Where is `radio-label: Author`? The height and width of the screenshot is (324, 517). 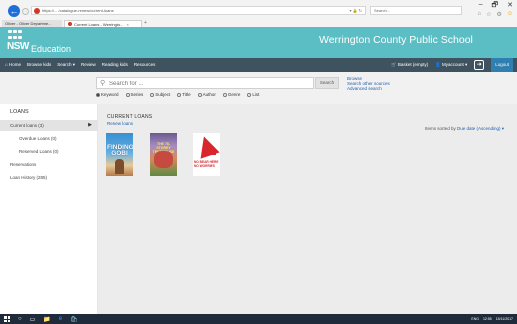
radio-label: Author is located at coordinates (209, 94).